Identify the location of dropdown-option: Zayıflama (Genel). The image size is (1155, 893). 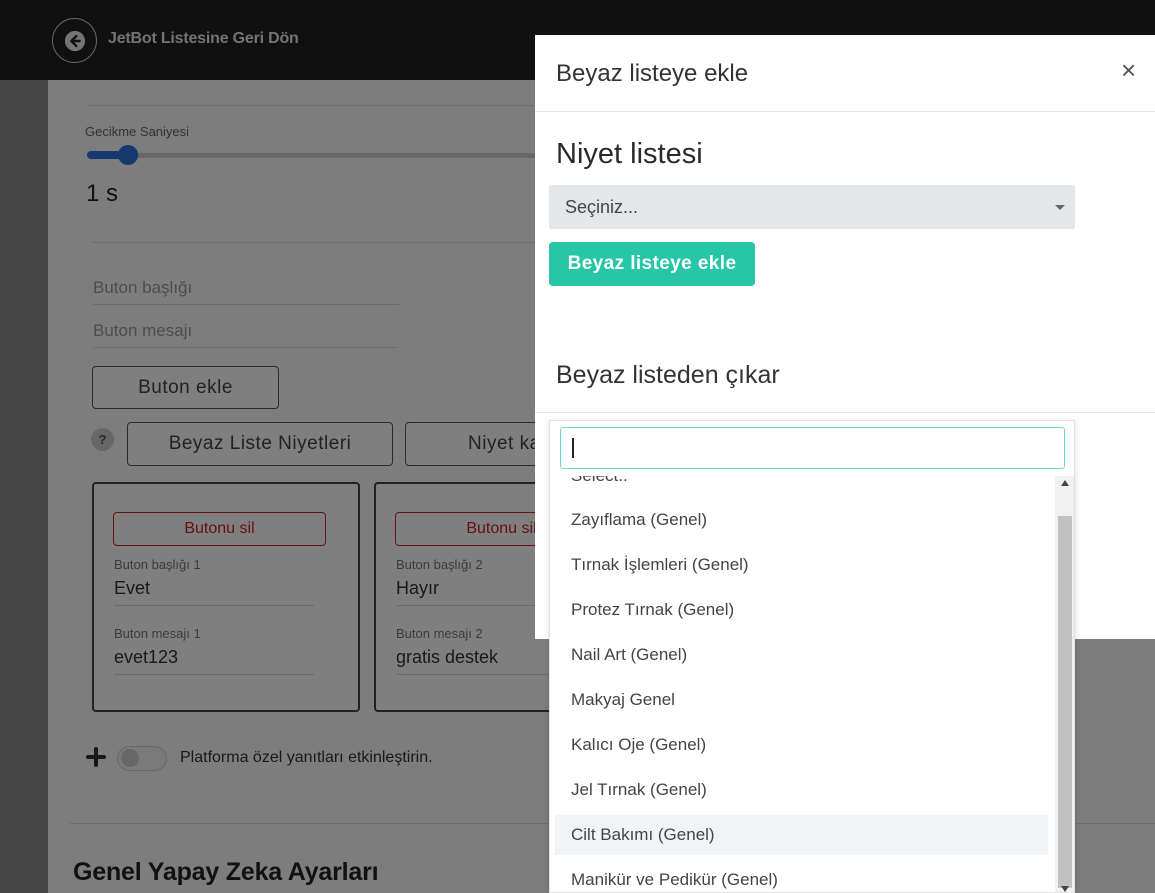
(801, 520).